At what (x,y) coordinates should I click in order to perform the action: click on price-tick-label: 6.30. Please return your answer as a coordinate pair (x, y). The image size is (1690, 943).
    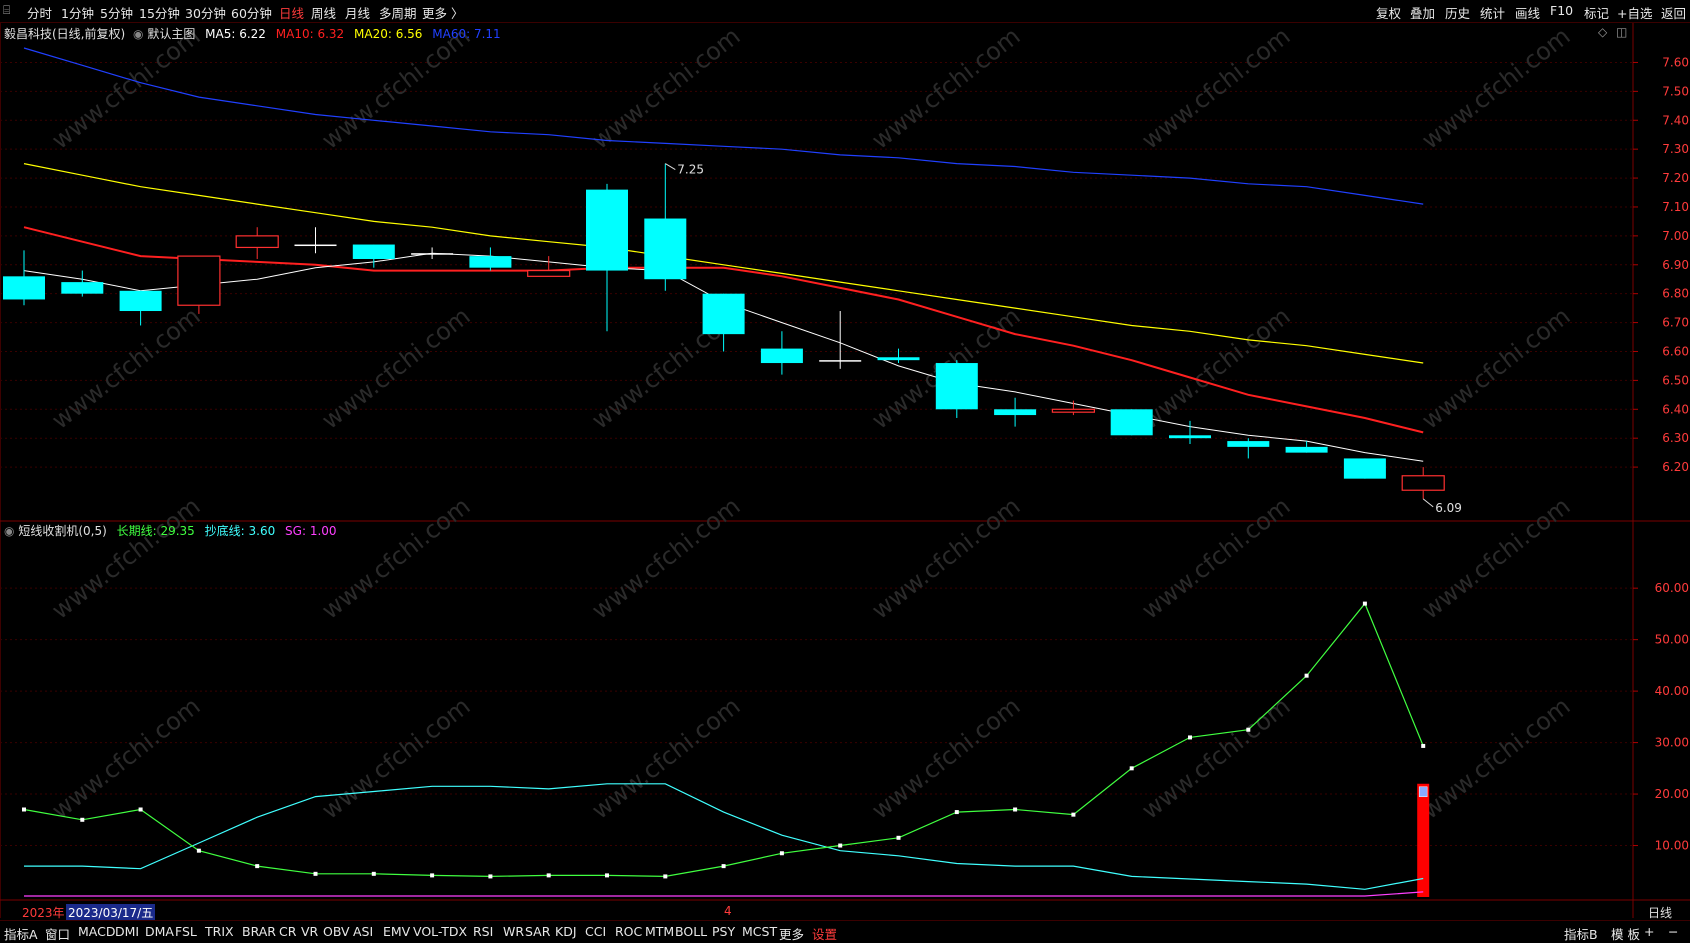
    Looking at the image, I should click on (1675, 438).